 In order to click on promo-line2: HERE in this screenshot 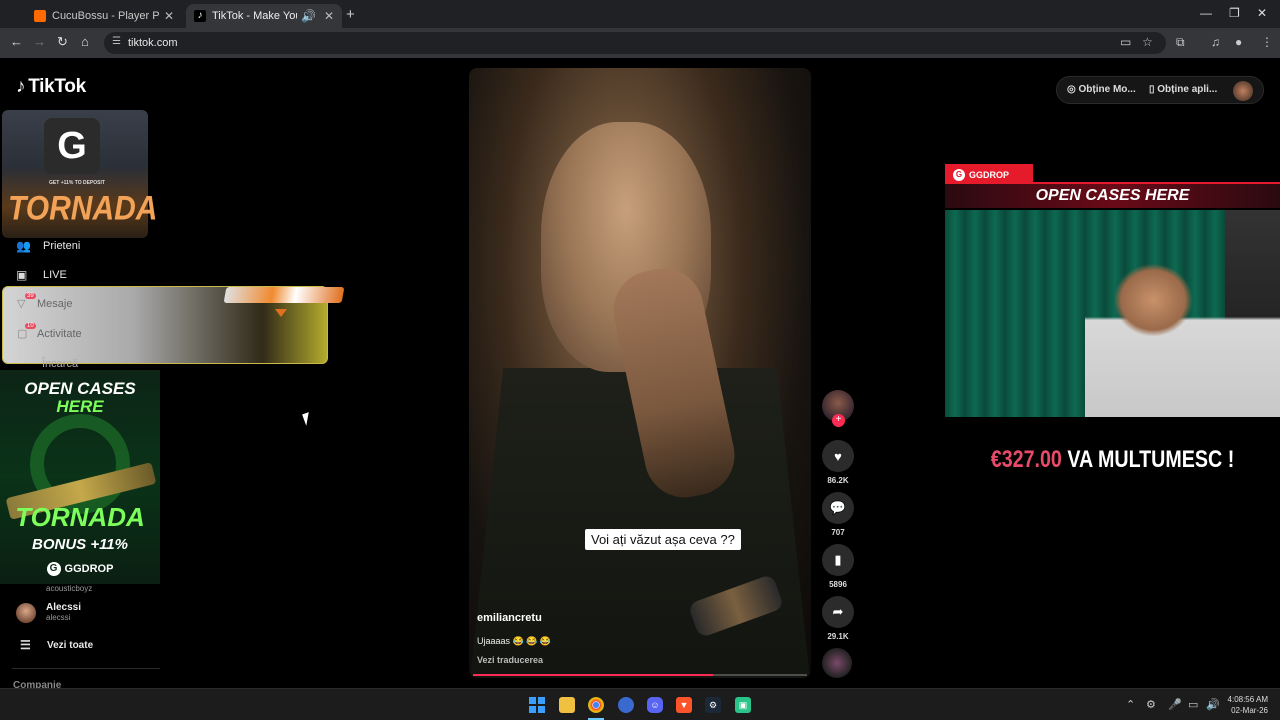, I will do `click(80, 406)`.